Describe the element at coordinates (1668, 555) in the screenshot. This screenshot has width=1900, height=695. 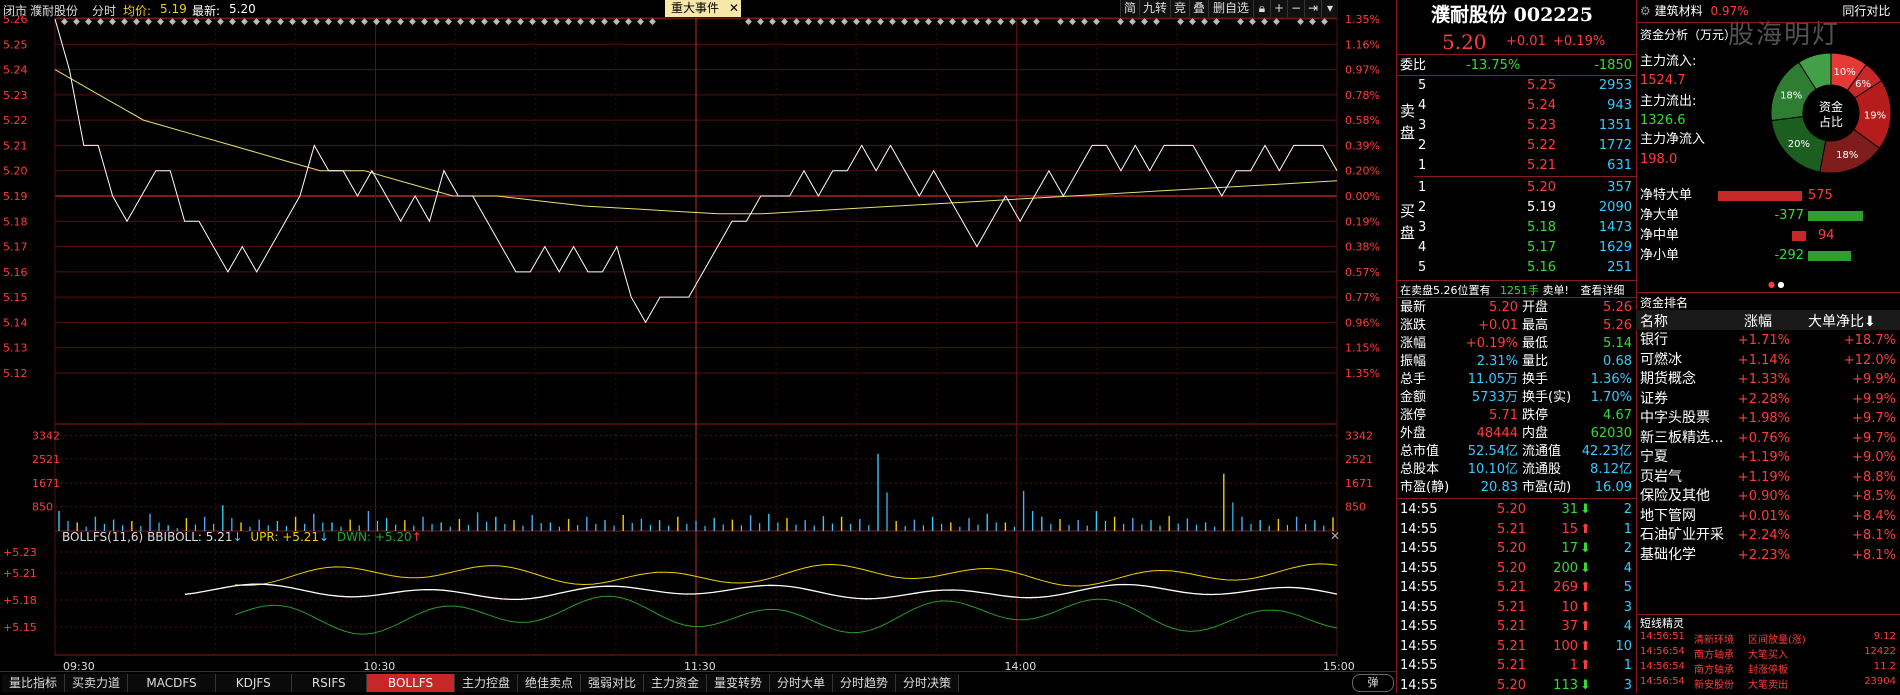
I see `ranking-name: 基础化学` at that location.